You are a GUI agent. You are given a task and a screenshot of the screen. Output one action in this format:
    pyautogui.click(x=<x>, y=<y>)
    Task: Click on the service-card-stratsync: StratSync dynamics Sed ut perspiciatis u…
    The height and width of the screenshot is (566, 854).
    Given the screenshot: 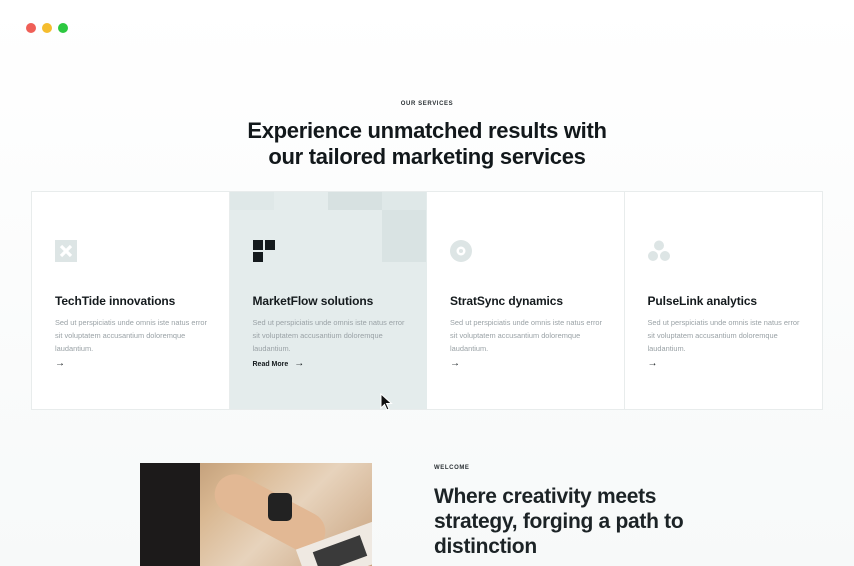 What is the action you would take?
    pyautogui.click(x=526, y=300)
    